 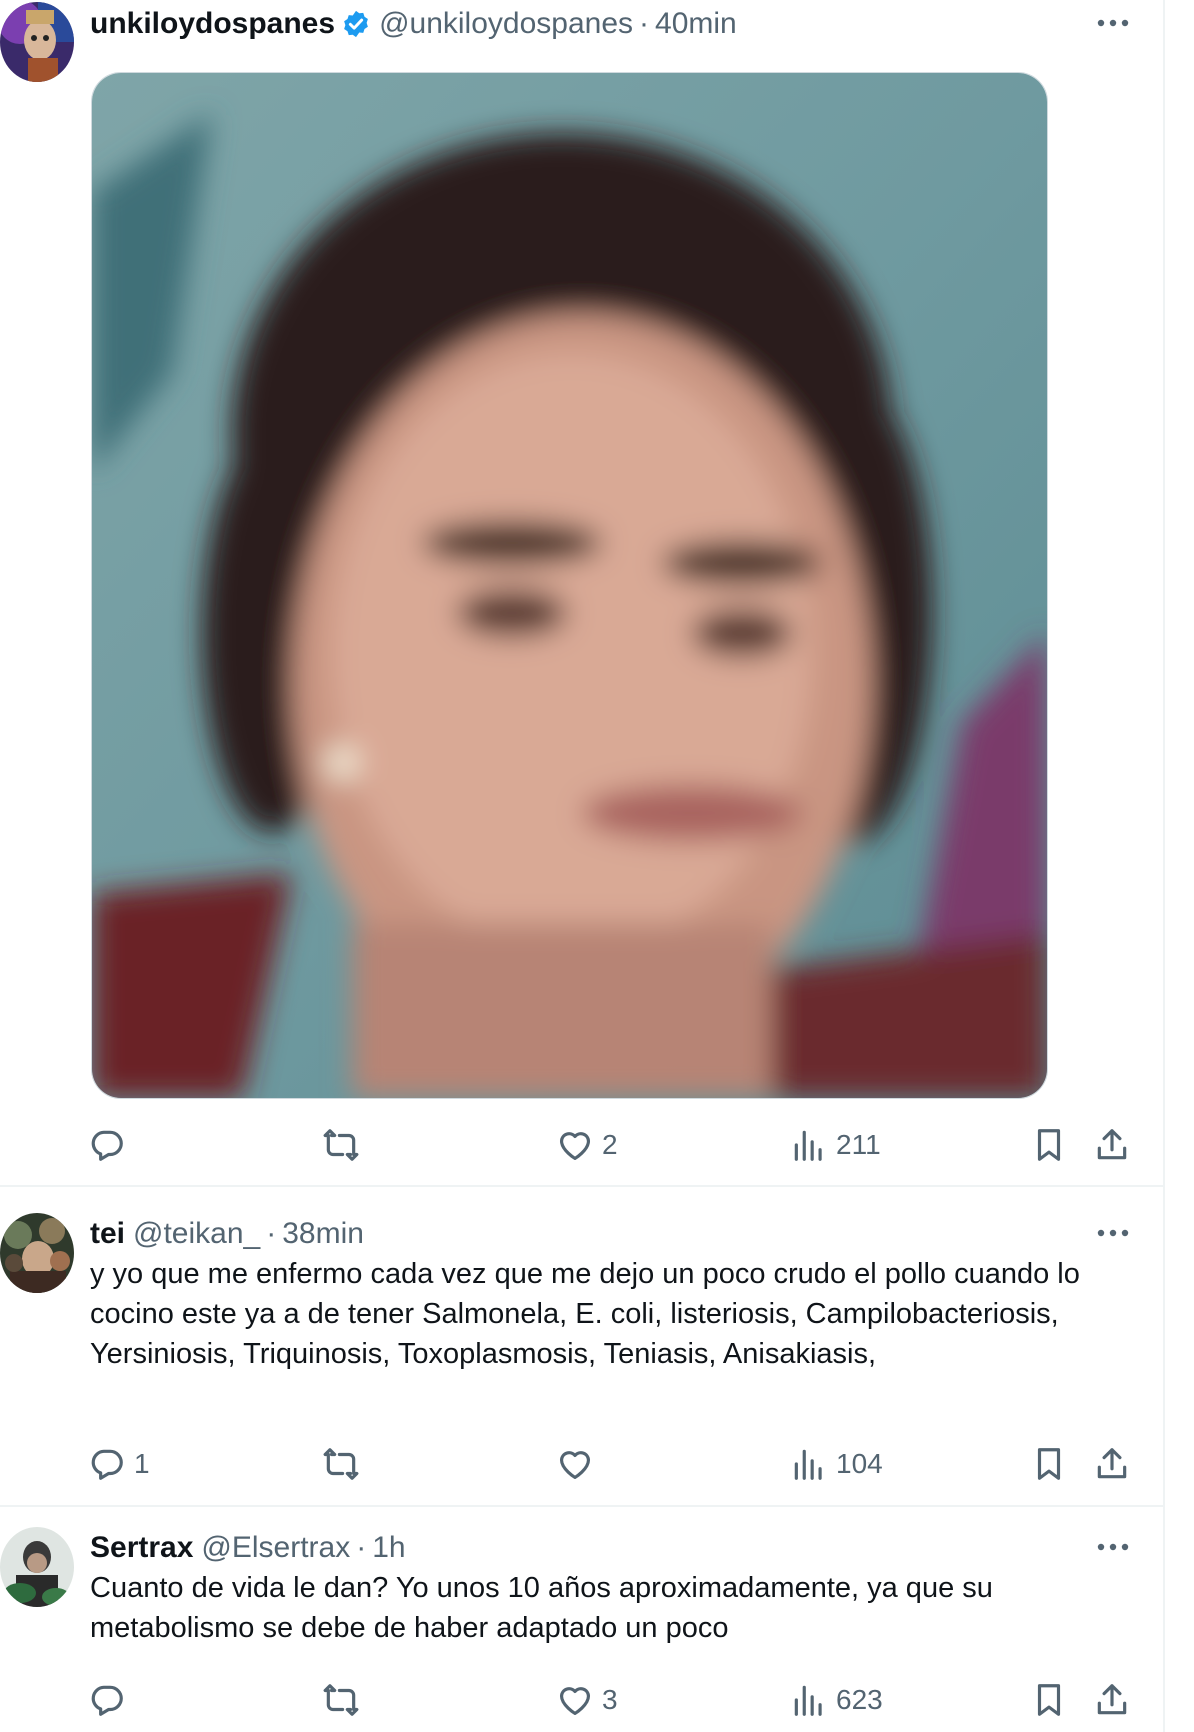 I want to click on timeline-right-border, so click(x=1164, y=866).